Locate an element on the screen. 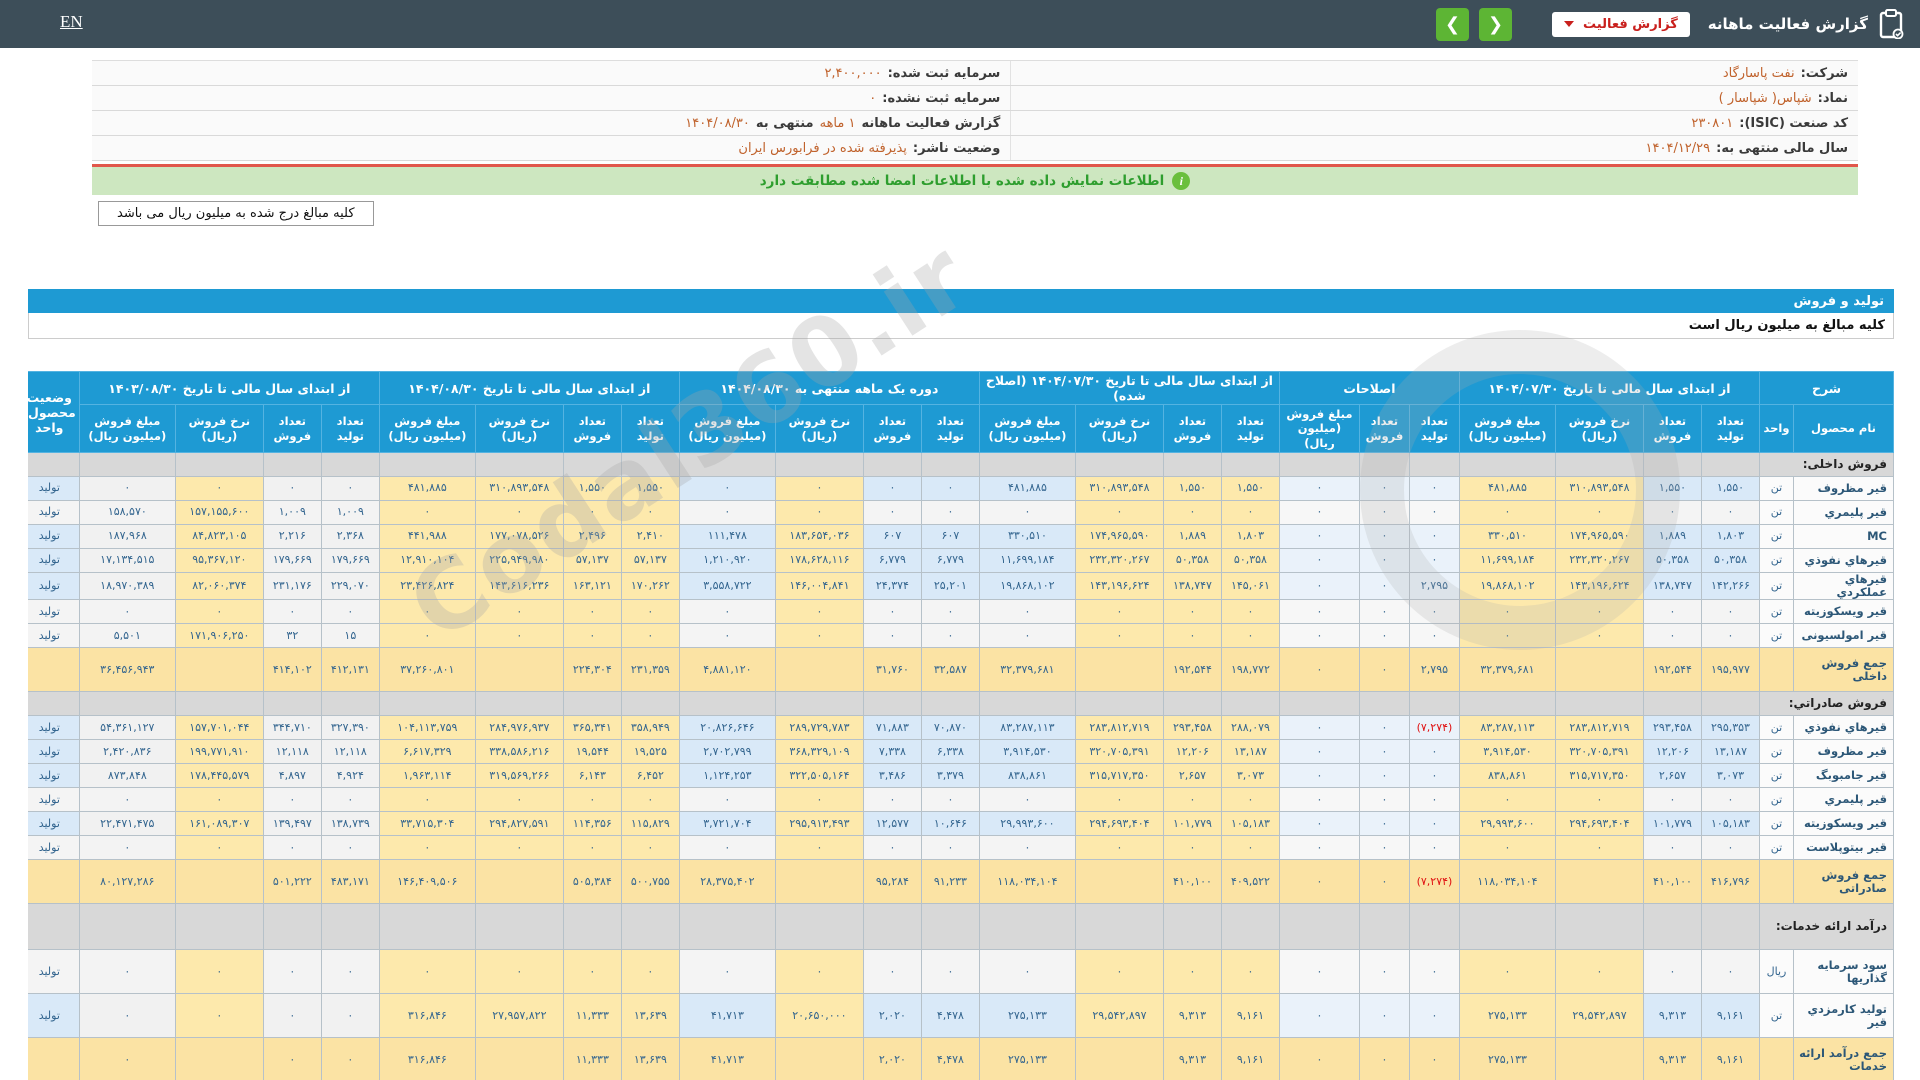  value-cell-g1: ۲۹۴,۶۹۳,۴۰۴ is located at coordinates (1599, 824).